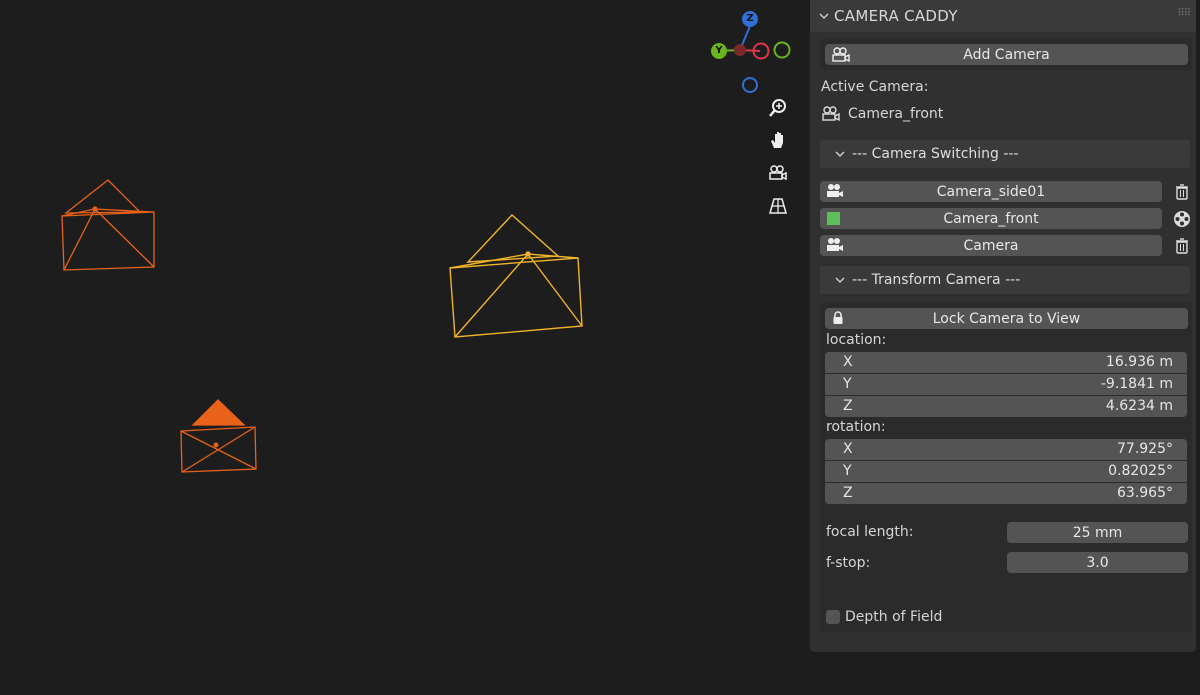 Image resolution: width=1200 pixels, height=695 pixels. I want to click on panel-title: CAMERA CADDY, so click(896, 16).